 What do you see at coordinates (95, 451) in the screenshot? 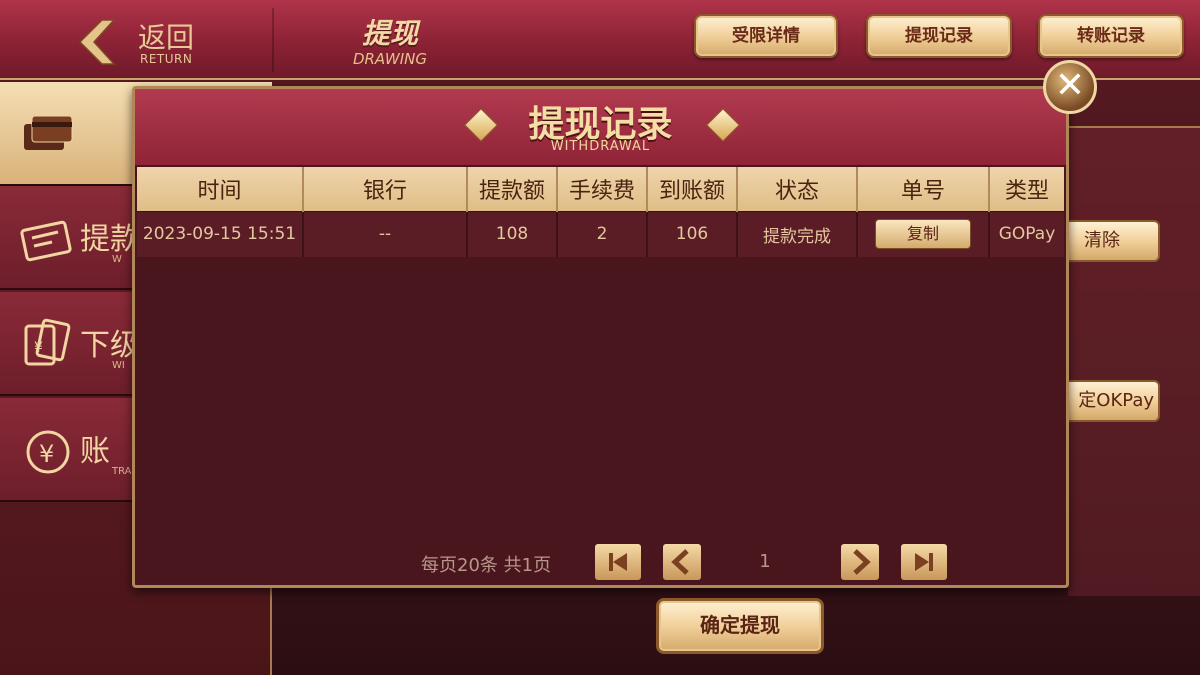
I see `sidebar-item-label: 账` at bounding box center [95, 451].